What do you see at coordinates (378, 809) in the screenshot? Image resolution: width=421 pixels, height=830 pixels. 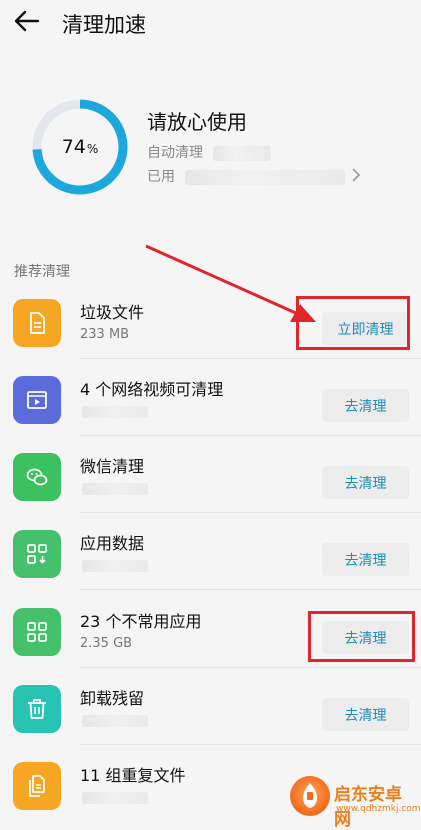 I see `watermark-url: www.qdhzmkj.com` at bounding box center [378, 809].